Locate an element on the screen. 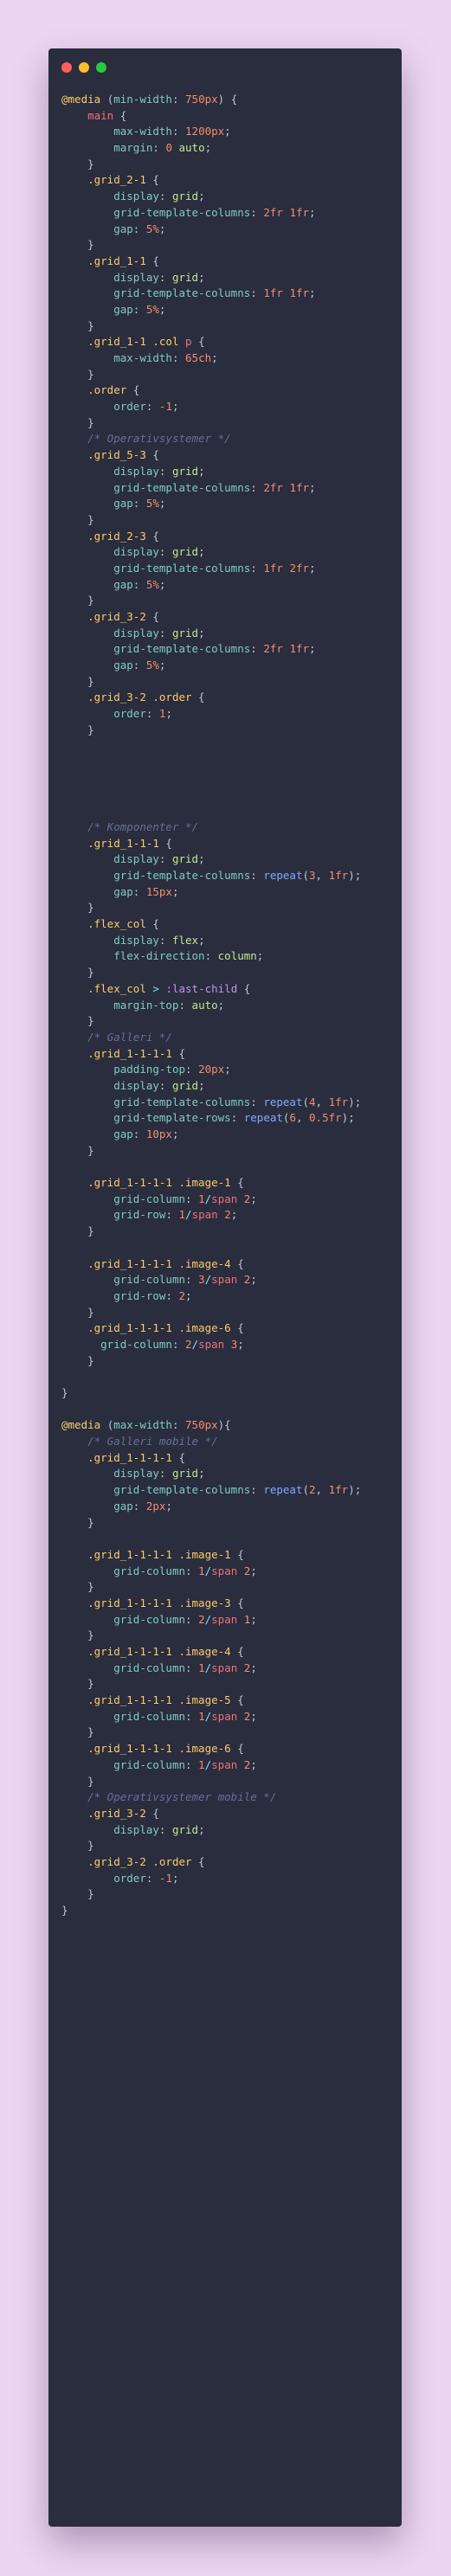 Image resolution: width=451 pixels, height=2576 pixels. code-token: ){ is located at coordinates (224, 1425).